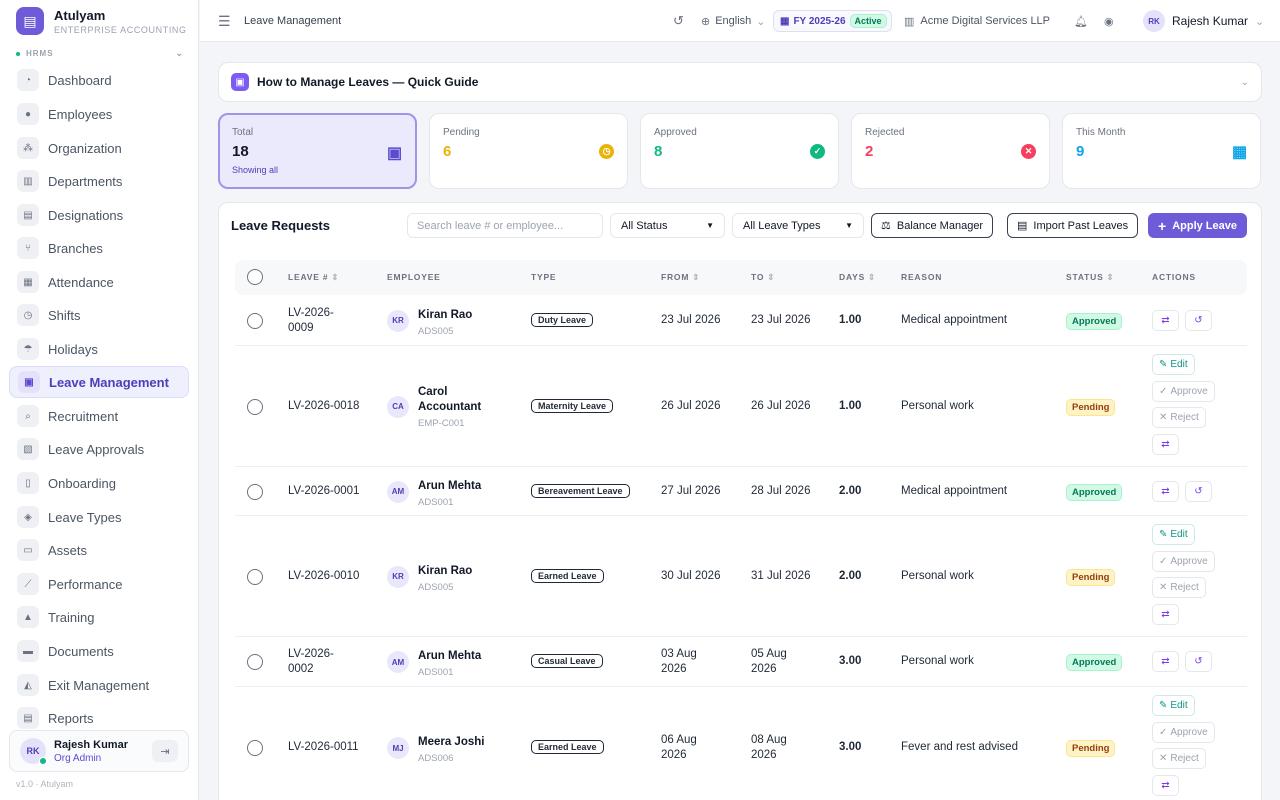  Describe the element at coordinates (1163, 534) in the screenshot. I see `pencil-icon: ✎` at that location.